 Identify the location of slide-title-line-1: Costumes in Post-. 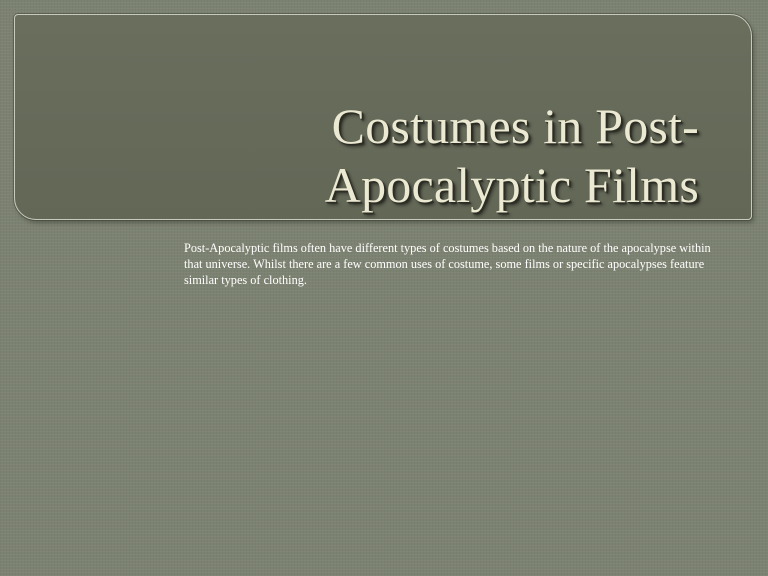
(515, 126).